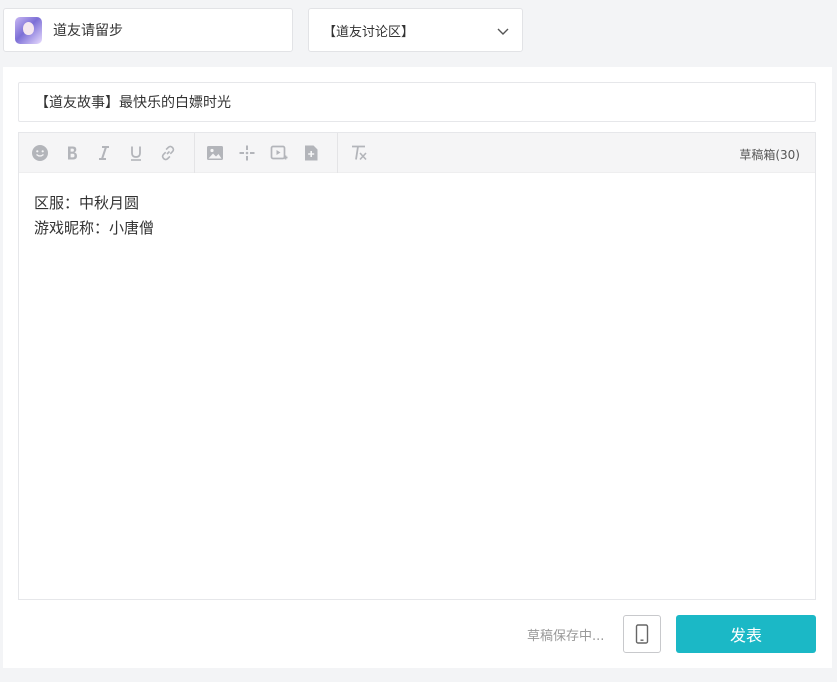 This screenshot has width=837, height=682. I want to click on user-avatar, so click(28, 30).